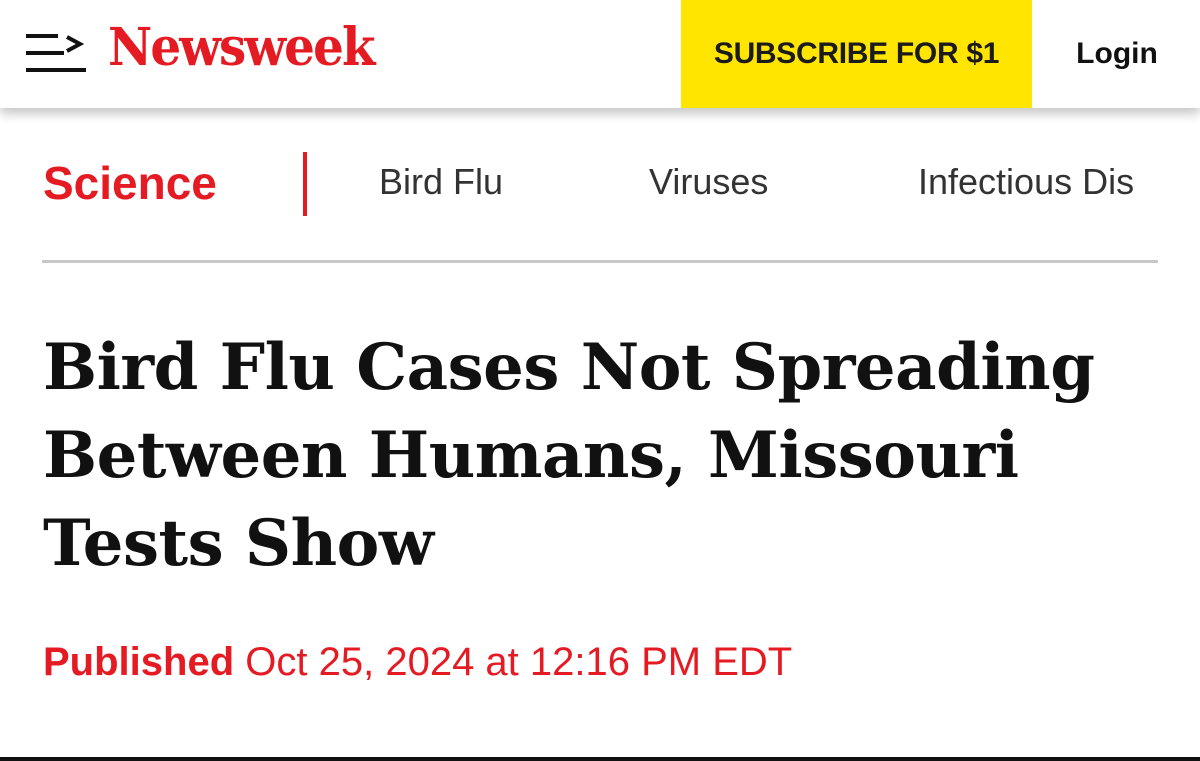 The width and height of the screenshot is (1200, 761). Describe the element at coordinates (305, 184) in the screenshot. I see `subnav-divider` at that location.